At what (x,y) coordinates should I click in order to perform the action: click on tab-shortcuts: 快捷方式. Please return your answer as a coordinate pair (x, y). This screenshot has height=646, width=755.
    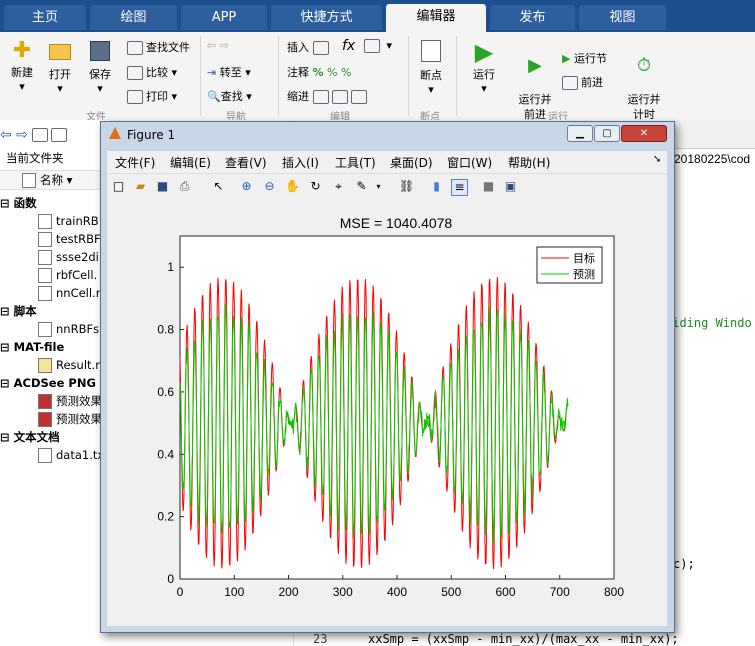
    Looking at the image, I should click on (326, 17).